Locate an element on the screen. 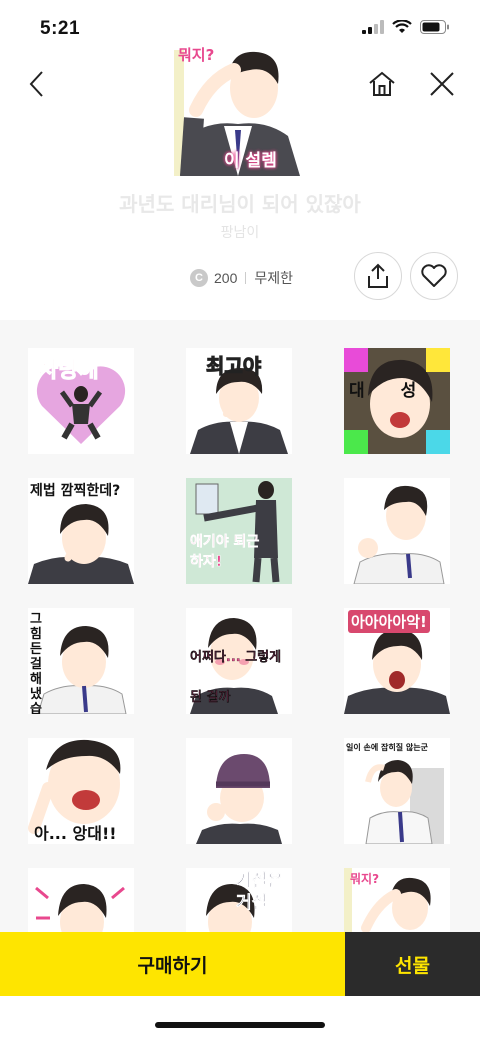 Image resolution: width=480 pixels, height=1039 pixels. cellular-signal-icon is located at coordinates (373, 27).